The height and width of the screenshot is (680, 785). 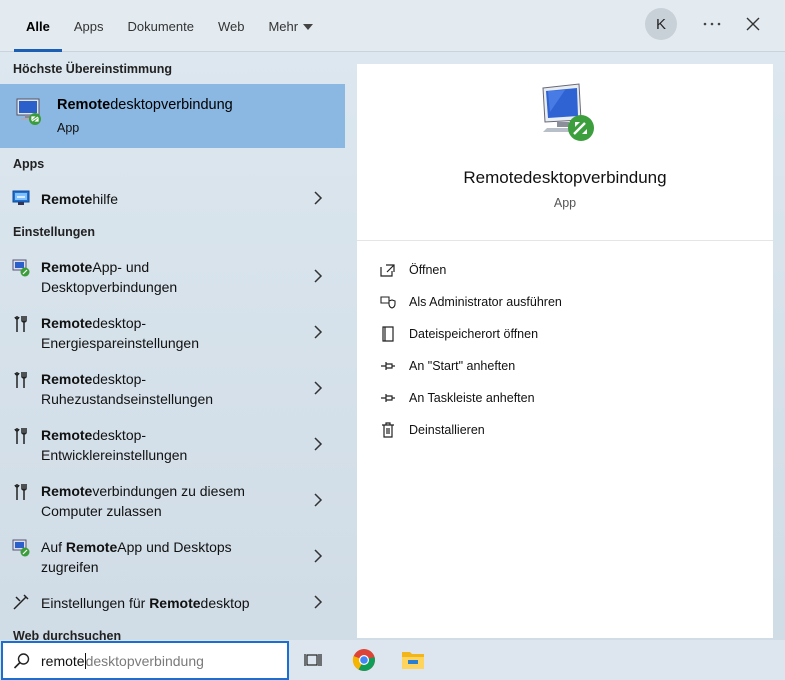 I want to click on open-action: Öffnen, so click(x=412, y=270).